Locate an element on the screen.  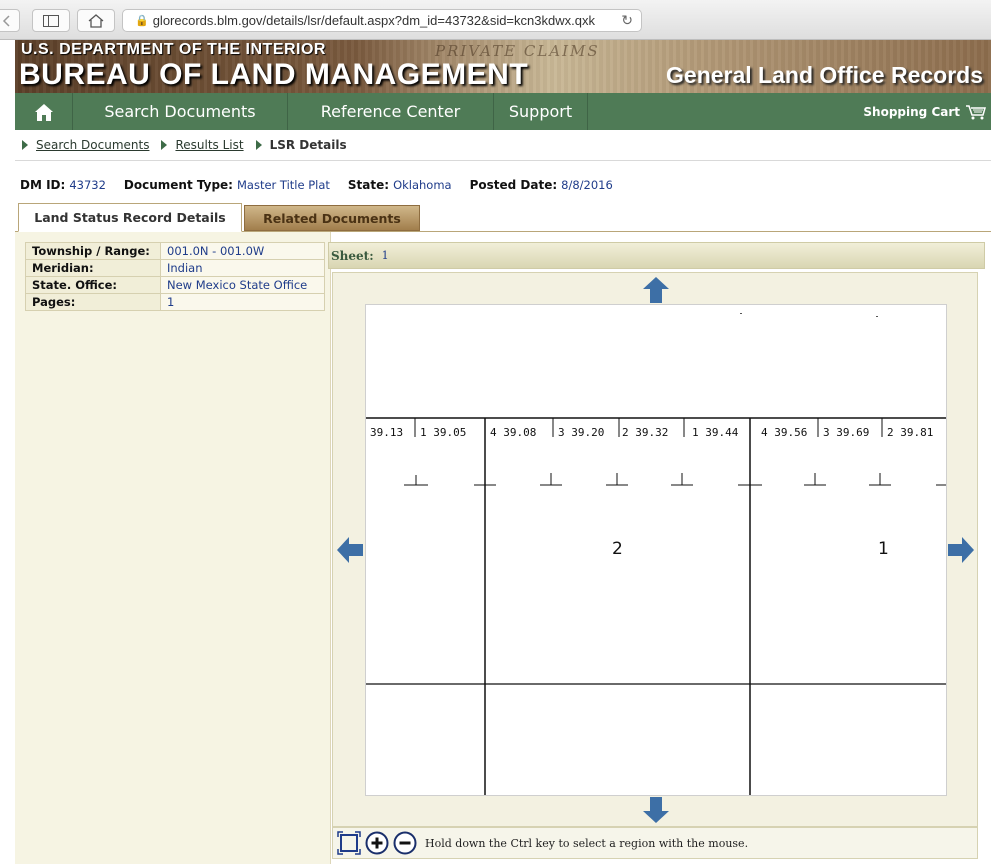
breadcrumb-results-list: Results List is located at coordinates (209, 145).